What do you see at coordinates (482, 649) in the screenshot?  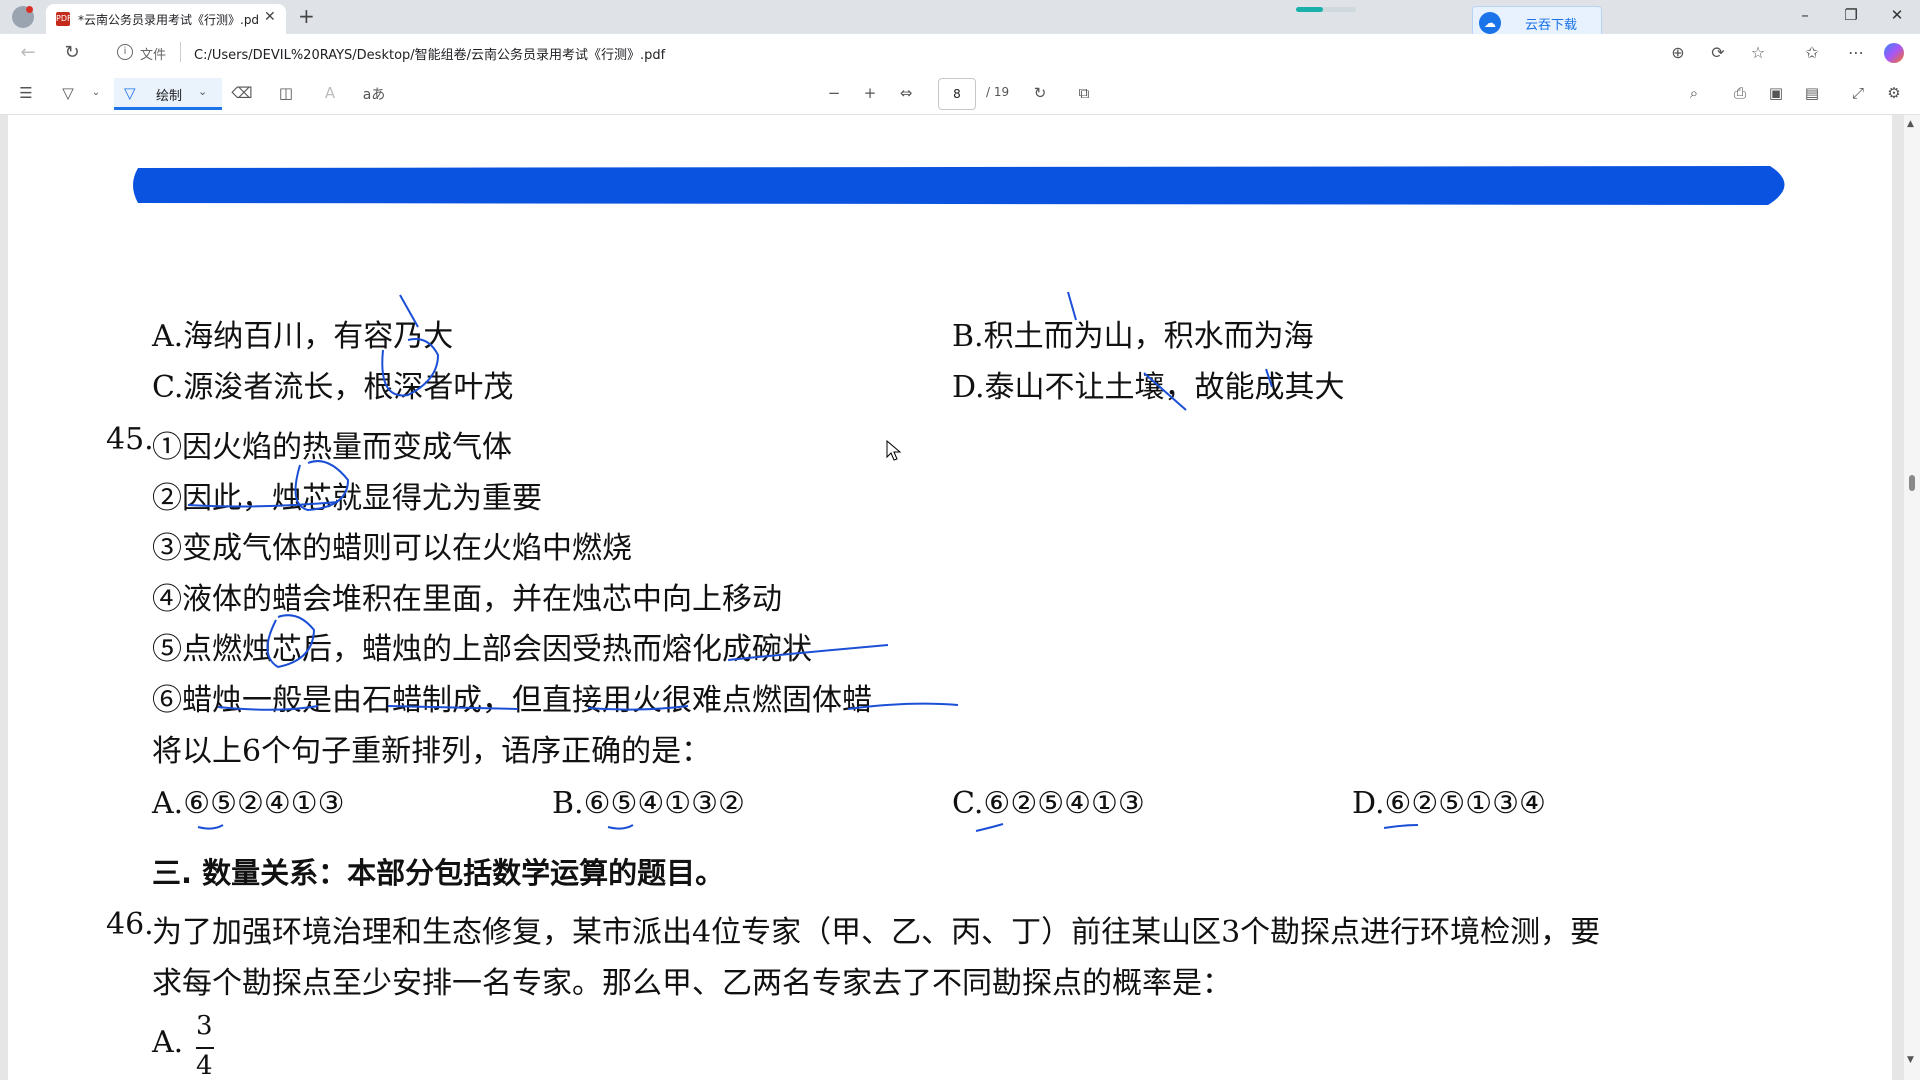 I see `q45-sentence-5: ⑤点燃烛芯后，蜡烛的上部会因受热而熔化成碗状` at bounding box center [482, 649].